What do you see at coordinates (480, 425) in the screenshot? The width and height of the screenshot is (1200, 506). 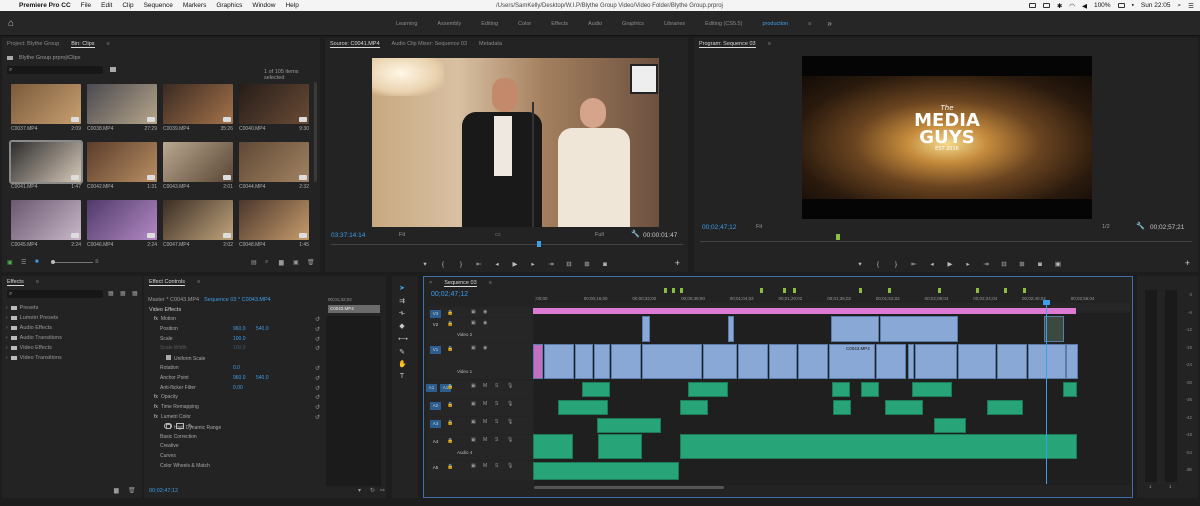 I see `track-header: A3 🔒 ▣ M S 🎙` at bounding box center [480, 425].